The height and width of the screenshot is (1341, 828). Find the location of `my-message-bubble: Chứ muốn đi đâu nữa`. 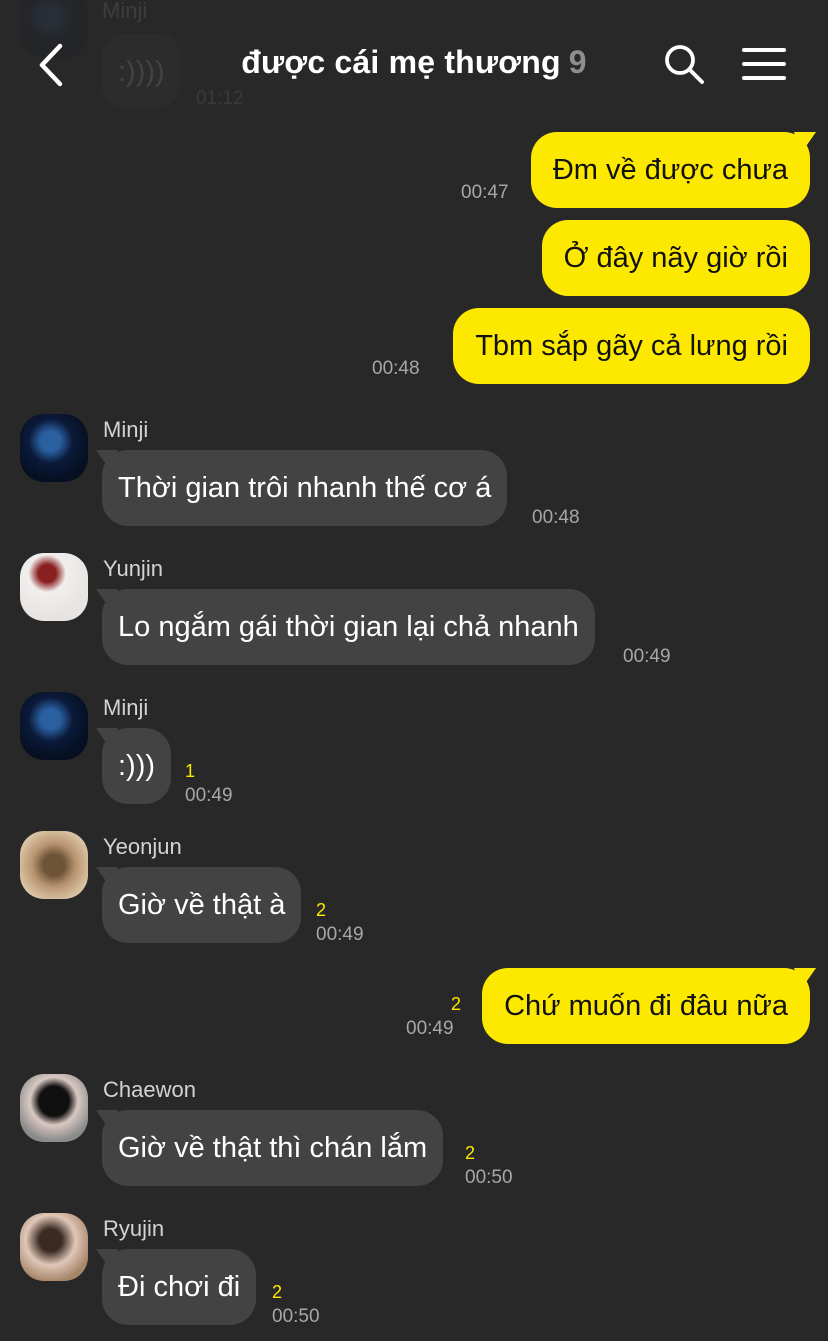

my-message-bubble: Chứ muốn đi đâu nữa is located at coordinates (646, 1006).